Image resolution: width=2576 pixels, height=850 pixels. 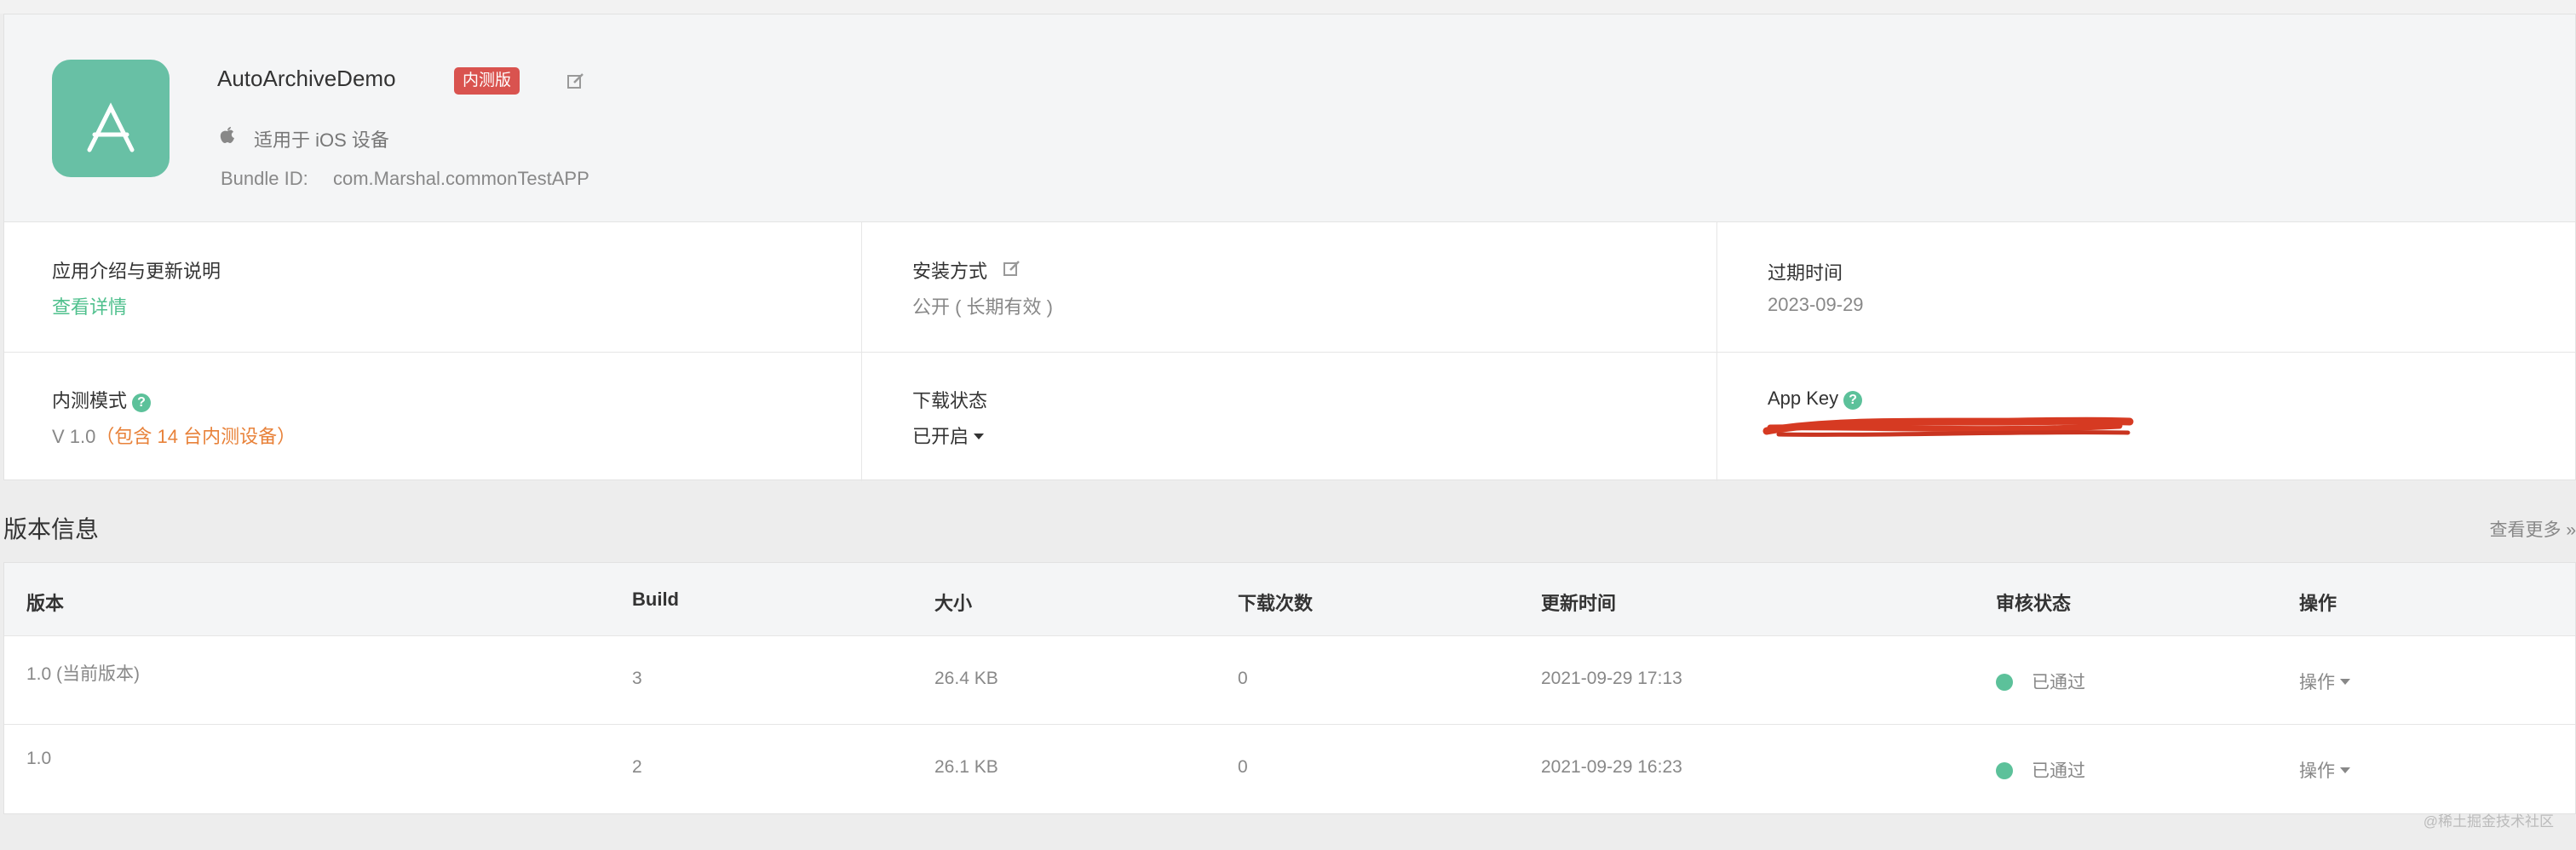 I want to click on beta-version: V 1.0, so click(x=74, y=436).